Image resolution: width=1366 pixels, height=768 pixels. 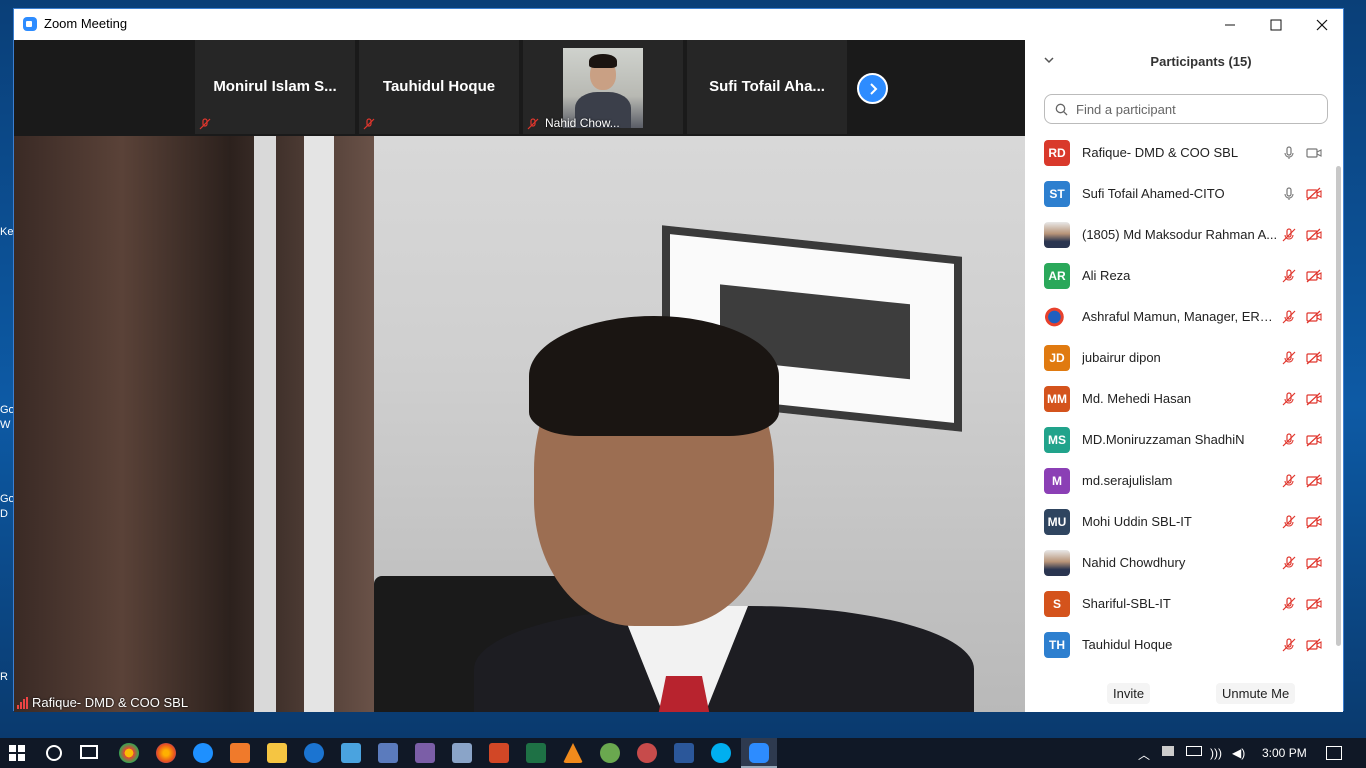 What do you see at coordinates (1334, 753) in the screenshot?
I see `notifications-icon` at bounding box center [1334, 753].